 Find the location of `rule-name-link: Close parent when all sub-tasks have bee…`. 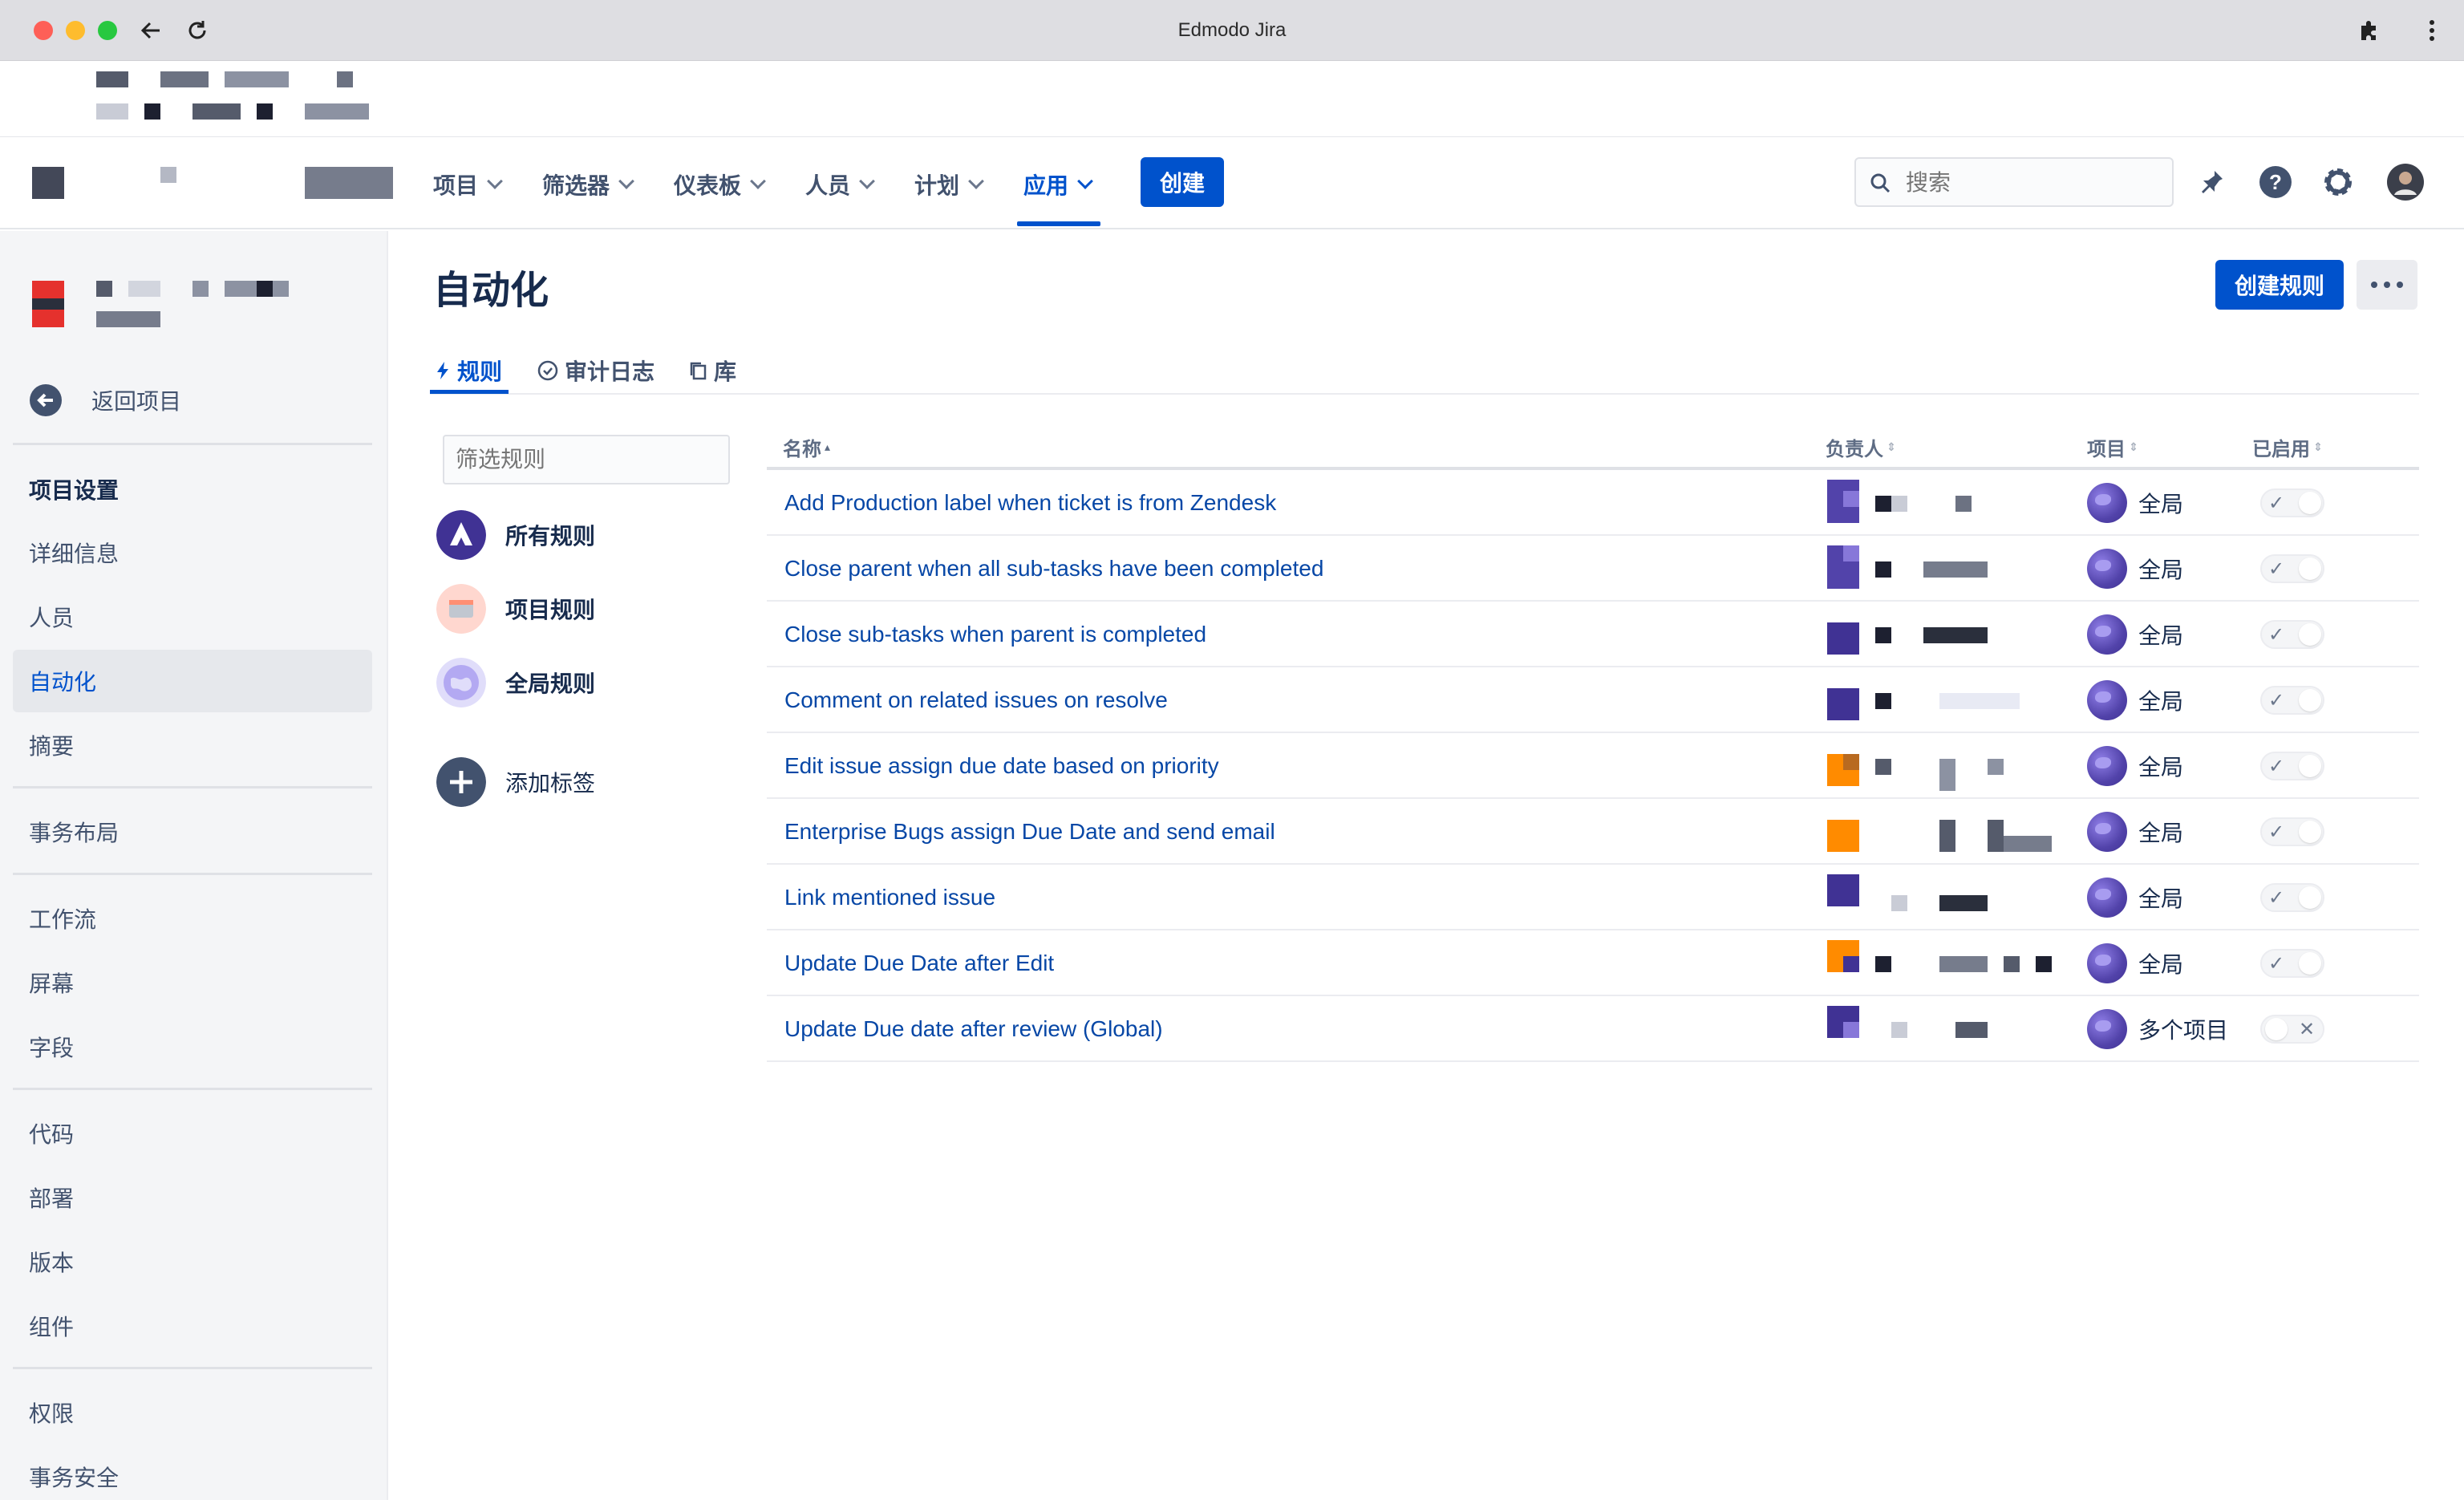

rule-name-link: Close parent when all sub-tasks have bee… is located at coordinates (1053, 569).